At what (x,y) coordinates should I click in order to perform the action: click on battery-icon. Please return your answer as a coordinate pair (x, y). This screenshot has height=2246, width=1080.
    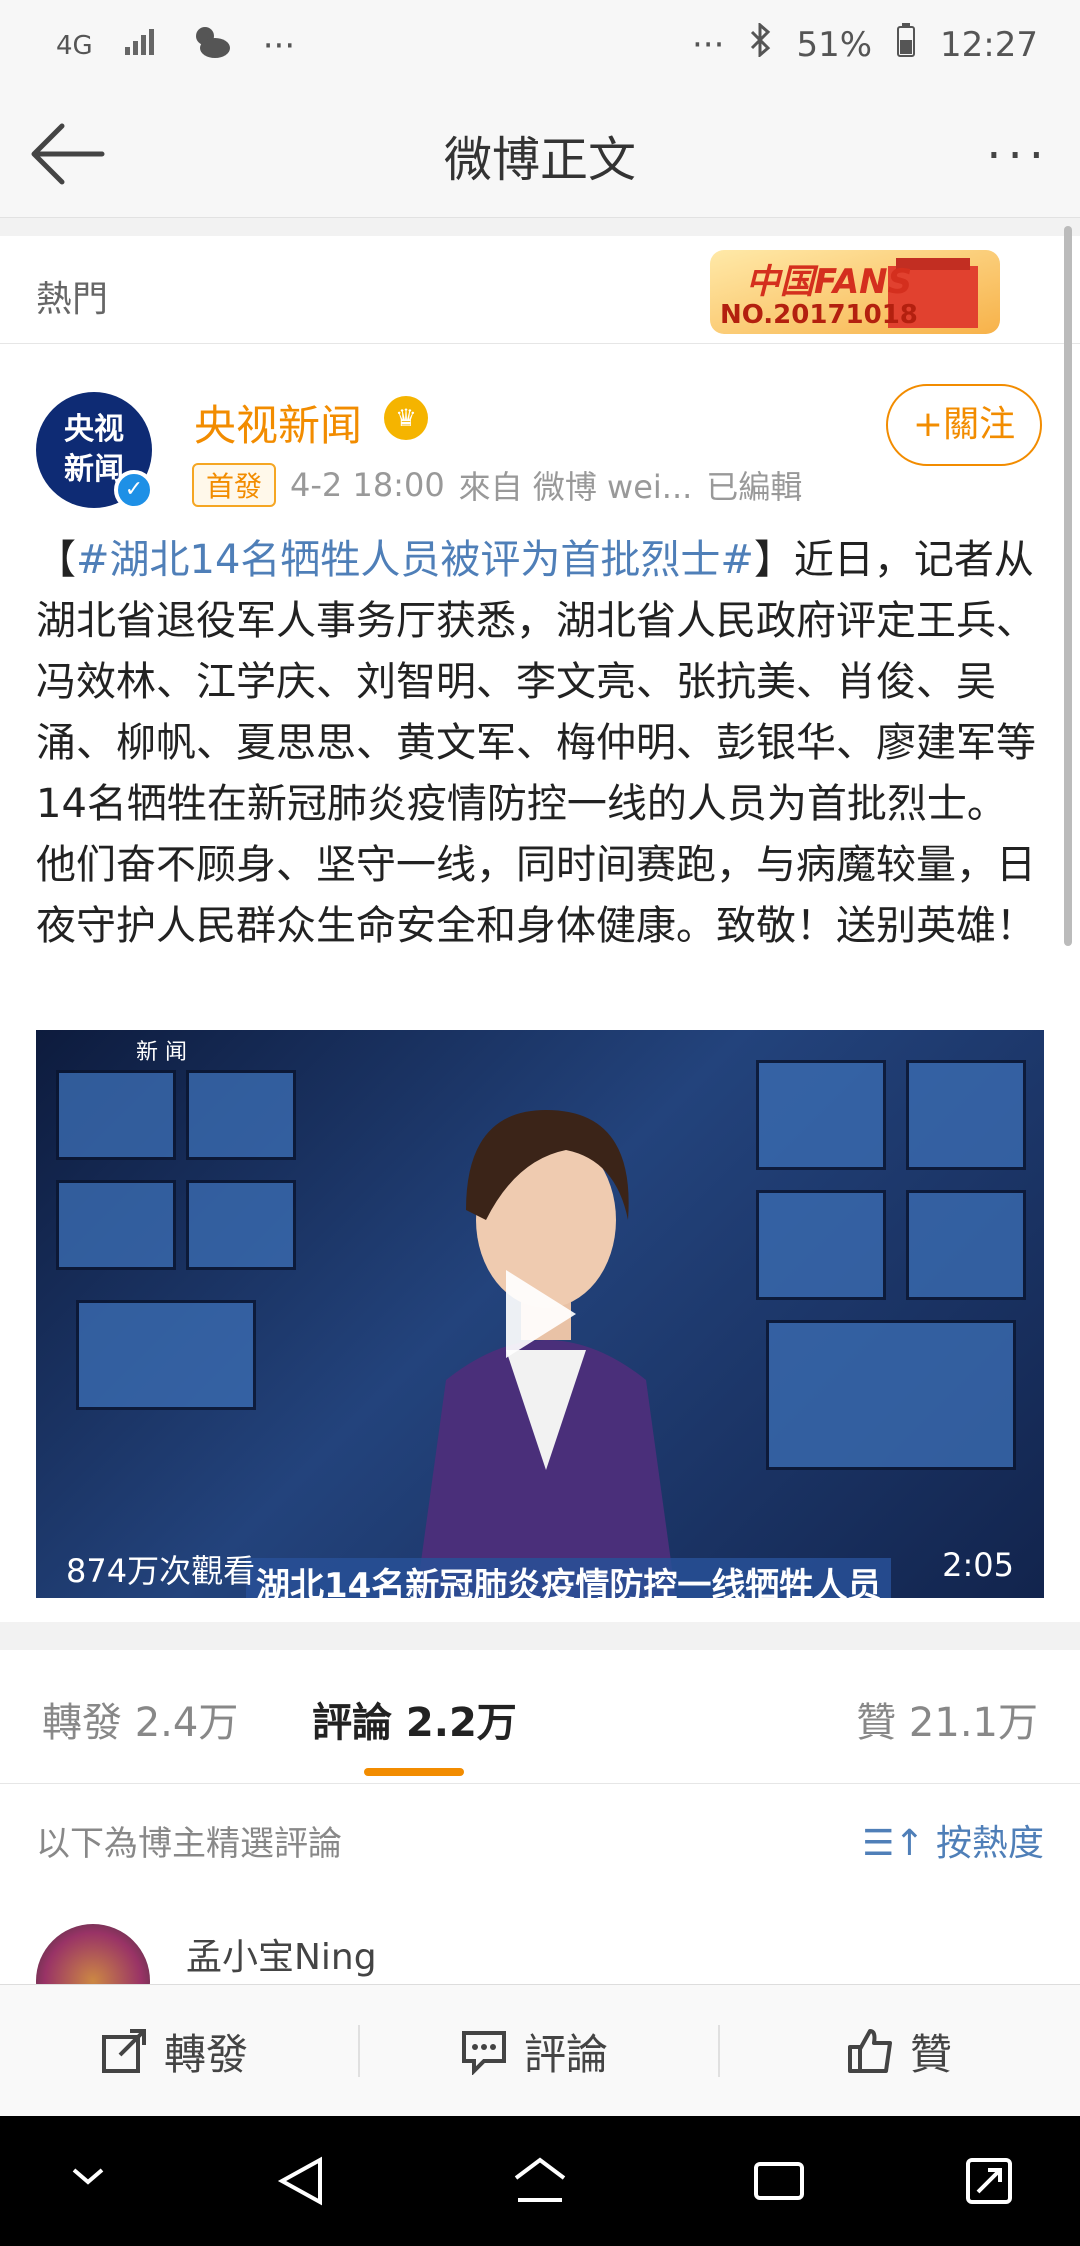
    Looking at the image, I should click on (906, 44).